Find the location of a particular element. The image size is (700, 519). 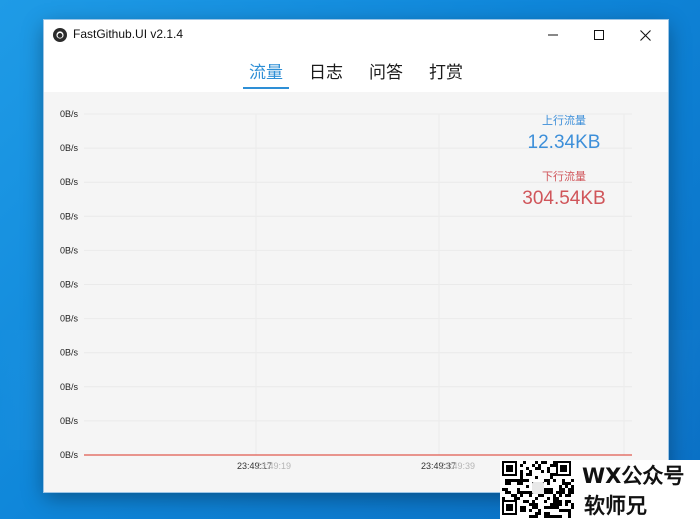

tab-logs: 日志 is located at coordinates (326, 70).